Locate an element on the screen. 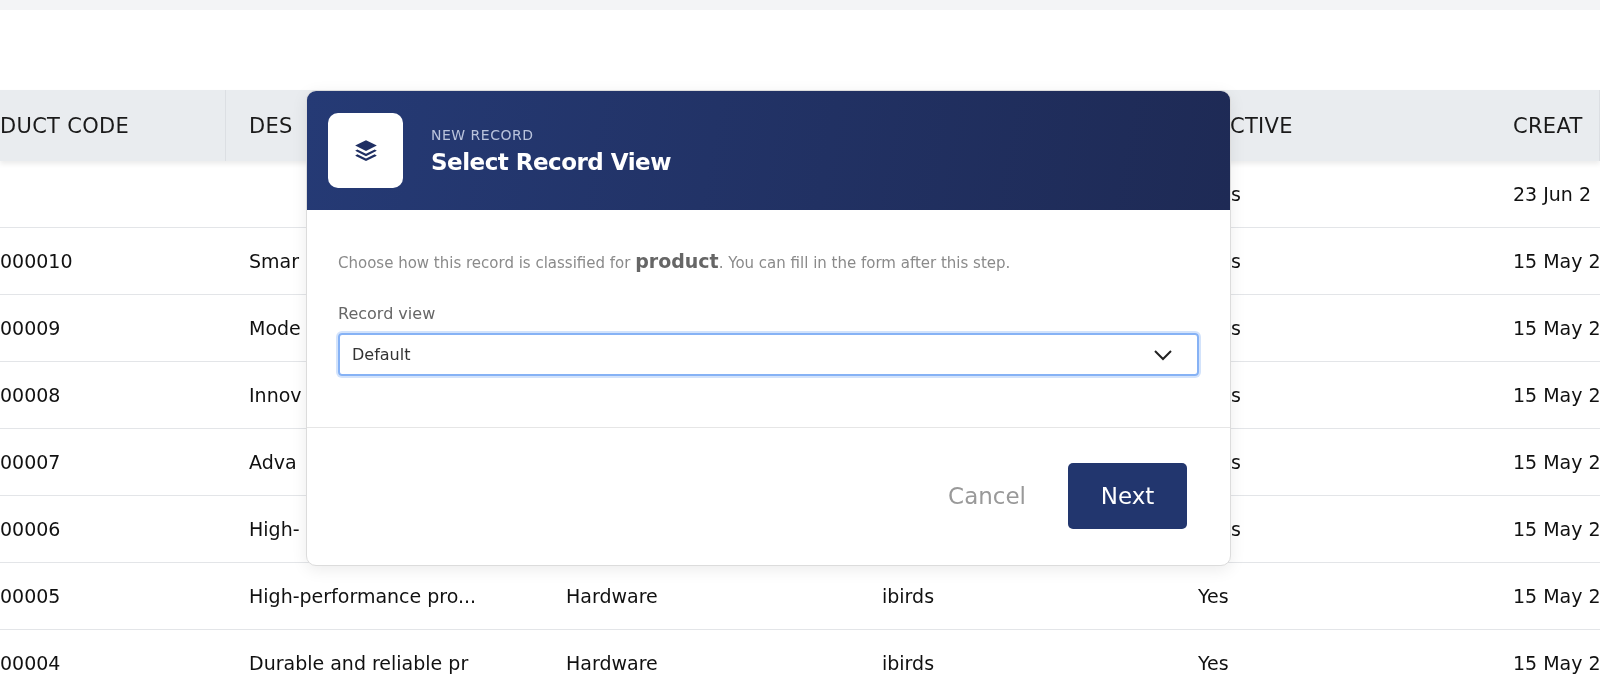 The width and height of the screenshot is (1600, 696). column-header: CTIVE is located at coordinates (1261, 125).